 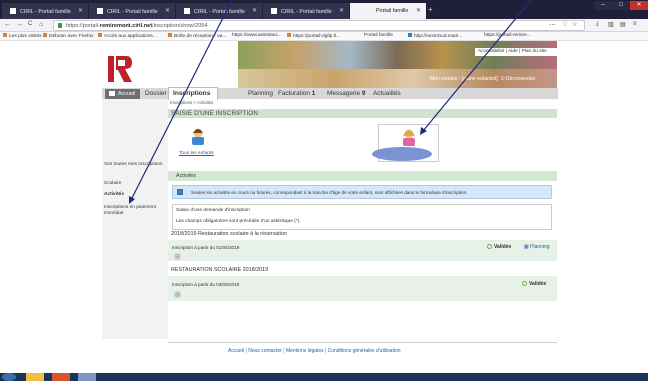 I want to click on os-taskbar, so click(x=324, y=377).